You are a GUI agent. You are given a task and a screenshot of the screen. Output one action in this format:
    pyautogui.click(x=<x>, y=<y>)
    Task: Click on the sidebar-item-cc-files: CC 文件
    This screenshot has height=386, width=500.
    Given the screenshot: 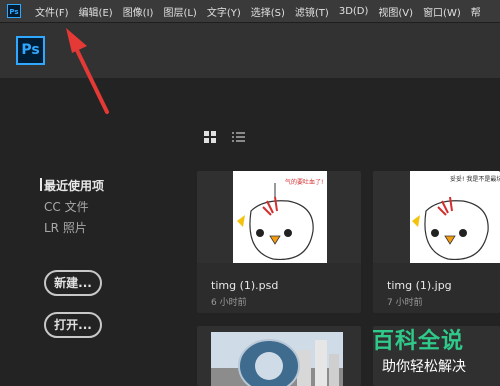 What is the action you would take?
    pyautogui.click(x=66, y=206)
    